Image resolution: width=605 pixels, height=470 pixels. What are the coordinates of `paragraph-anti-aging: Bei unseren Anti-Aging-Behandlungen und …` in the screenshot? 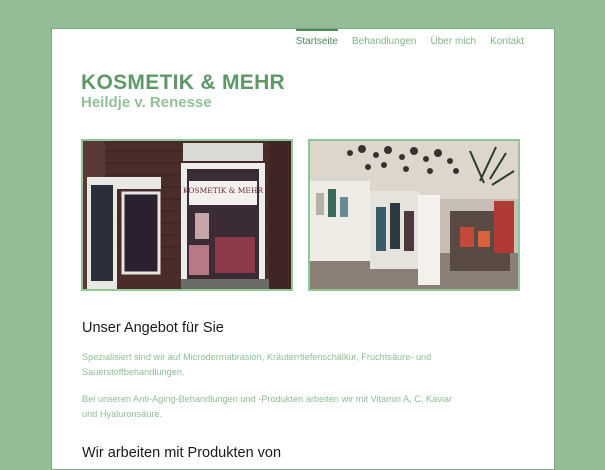 It's located at (267, 406).